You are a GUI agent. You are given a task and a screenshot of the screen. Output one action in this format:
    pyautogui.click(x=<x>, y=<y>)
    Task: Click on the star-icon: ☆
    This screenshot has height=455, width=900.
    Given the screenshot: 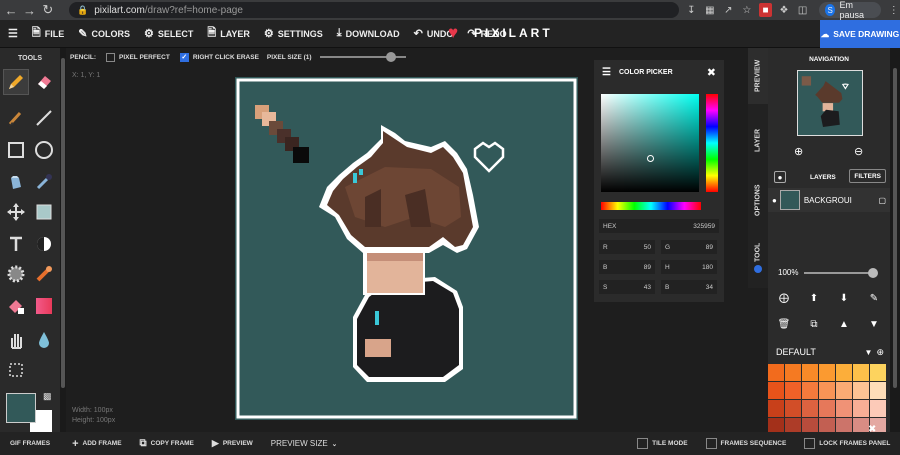 What is the action you would take?
    pyautogui.click(x=747, y=10)
    